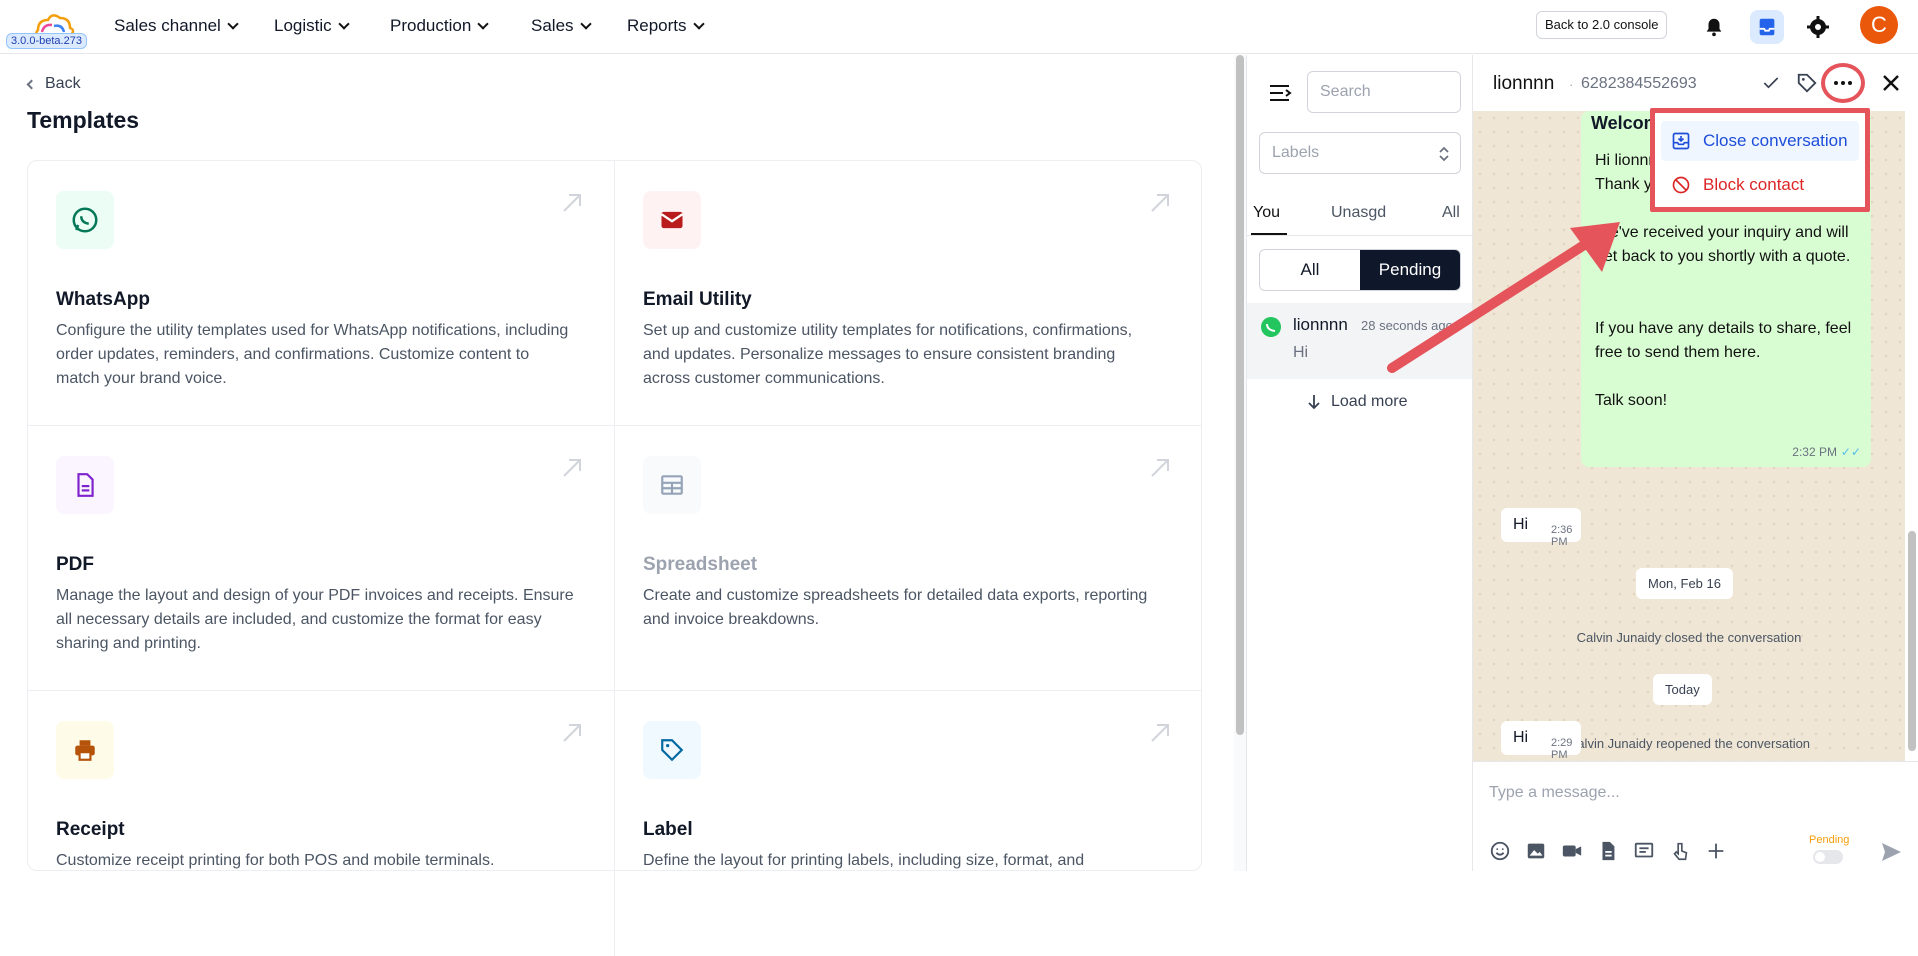  What do you see at coordinates (1608, 851) in the screenshot?
I see `document-icon` at bounding box center [1608, 851].